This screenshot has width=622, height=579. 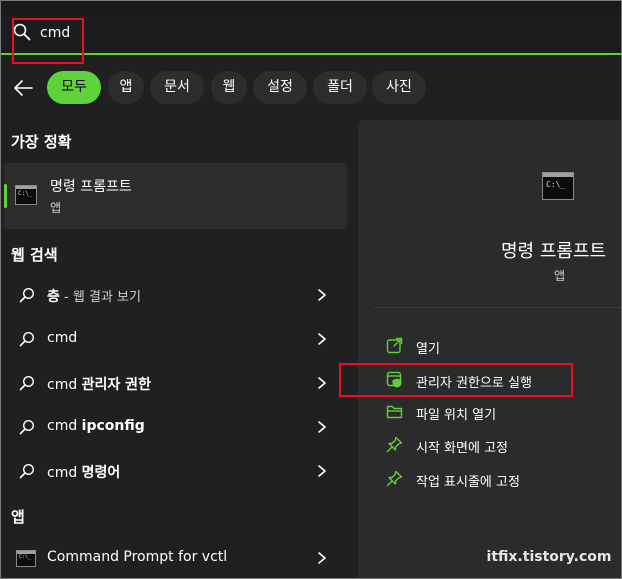 I want to click on web-result-row: cmd ipconfig, so click(x=174, y=427).